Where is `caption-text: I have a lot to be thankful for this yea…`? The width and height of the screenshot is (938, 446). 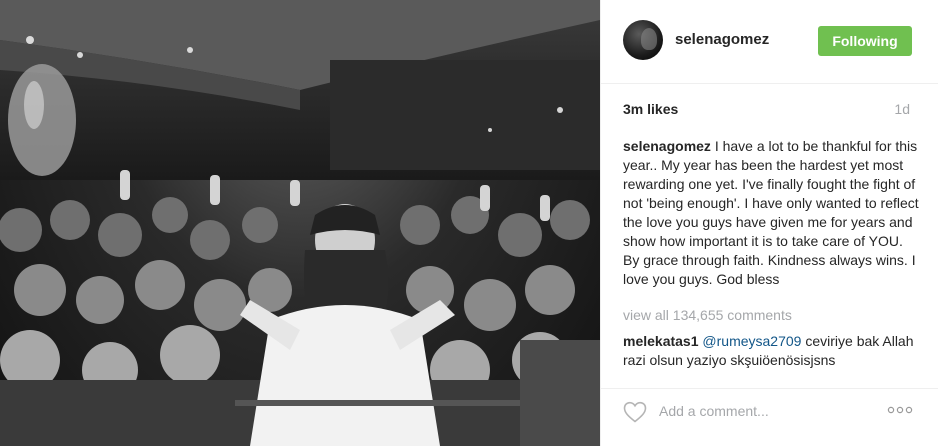 caption-text: I have a lot to be thankful for this yea… is located at coordinates (771, 212).